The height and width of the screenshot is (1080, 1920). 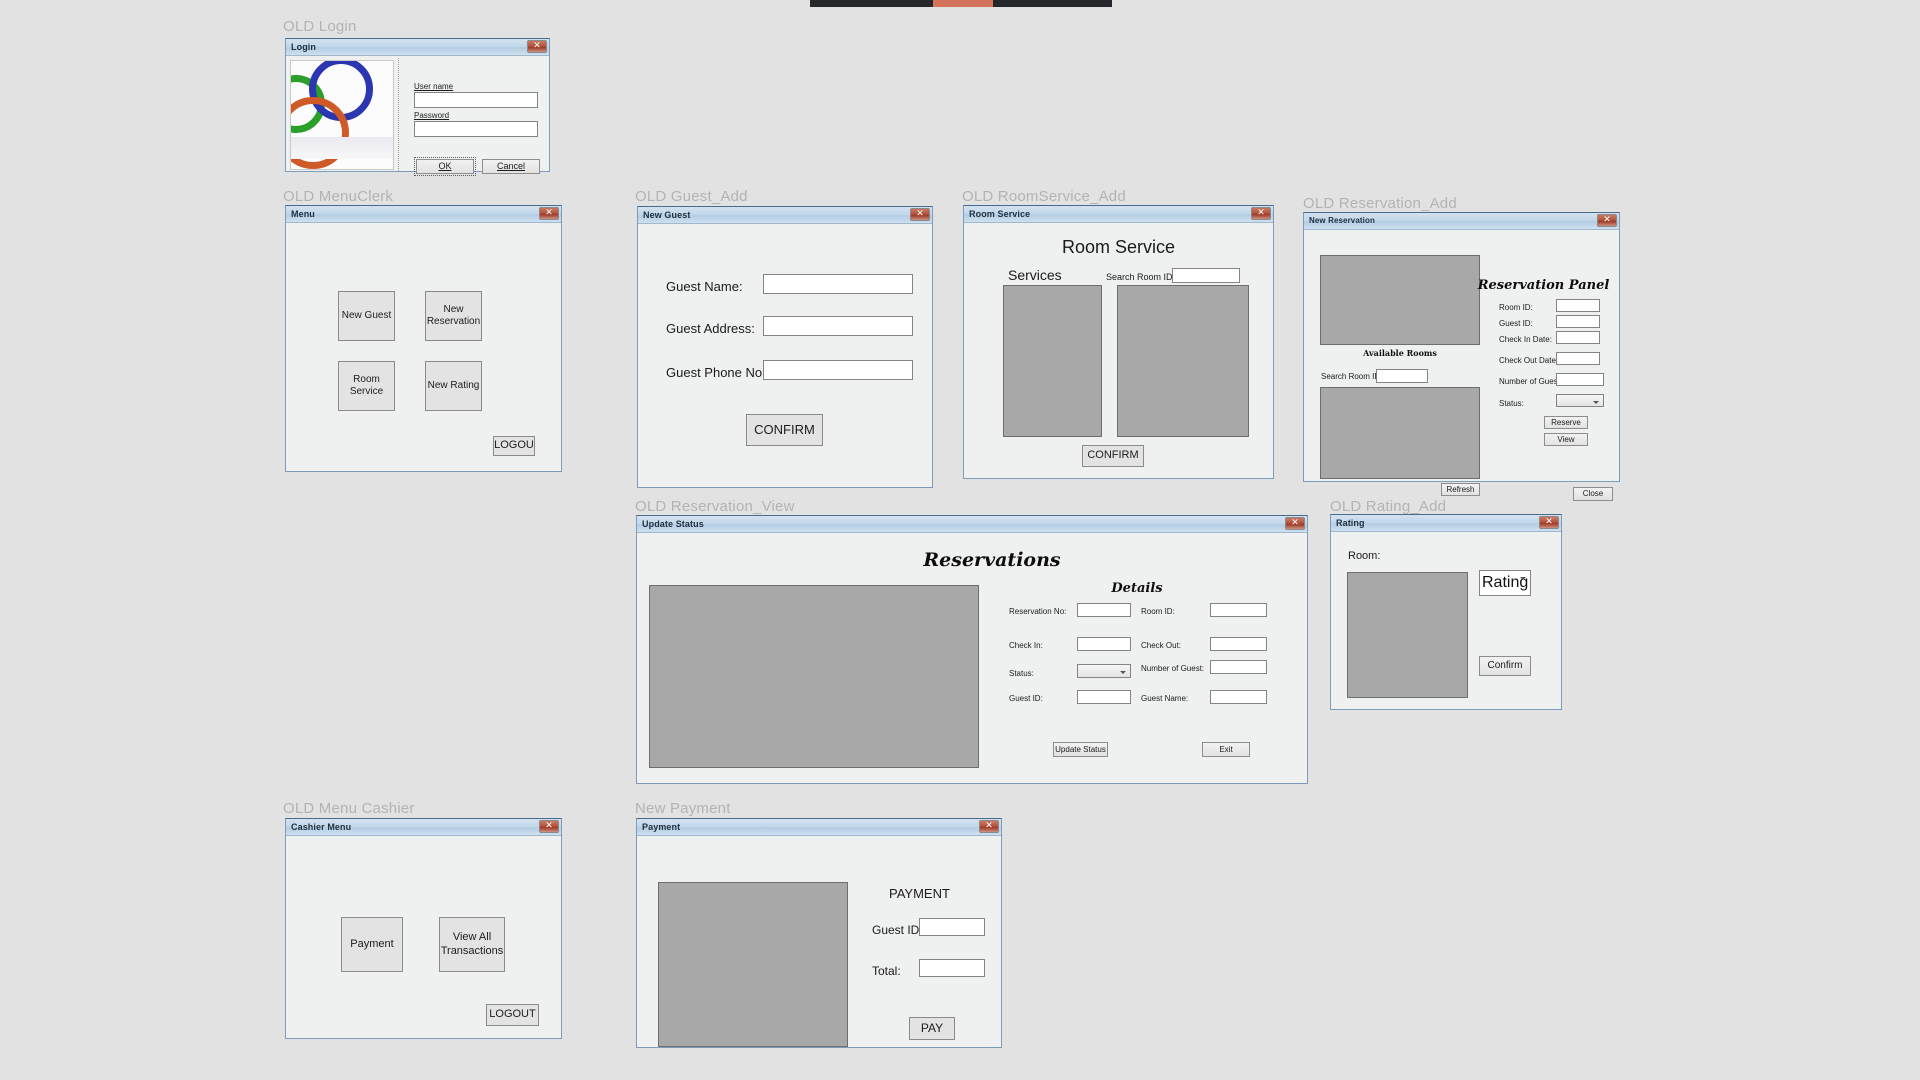 What do you see at coordinates (1400, 300) in the screenshot?
I see `reservations-preview-grid` at bounding box center [1400, 300].